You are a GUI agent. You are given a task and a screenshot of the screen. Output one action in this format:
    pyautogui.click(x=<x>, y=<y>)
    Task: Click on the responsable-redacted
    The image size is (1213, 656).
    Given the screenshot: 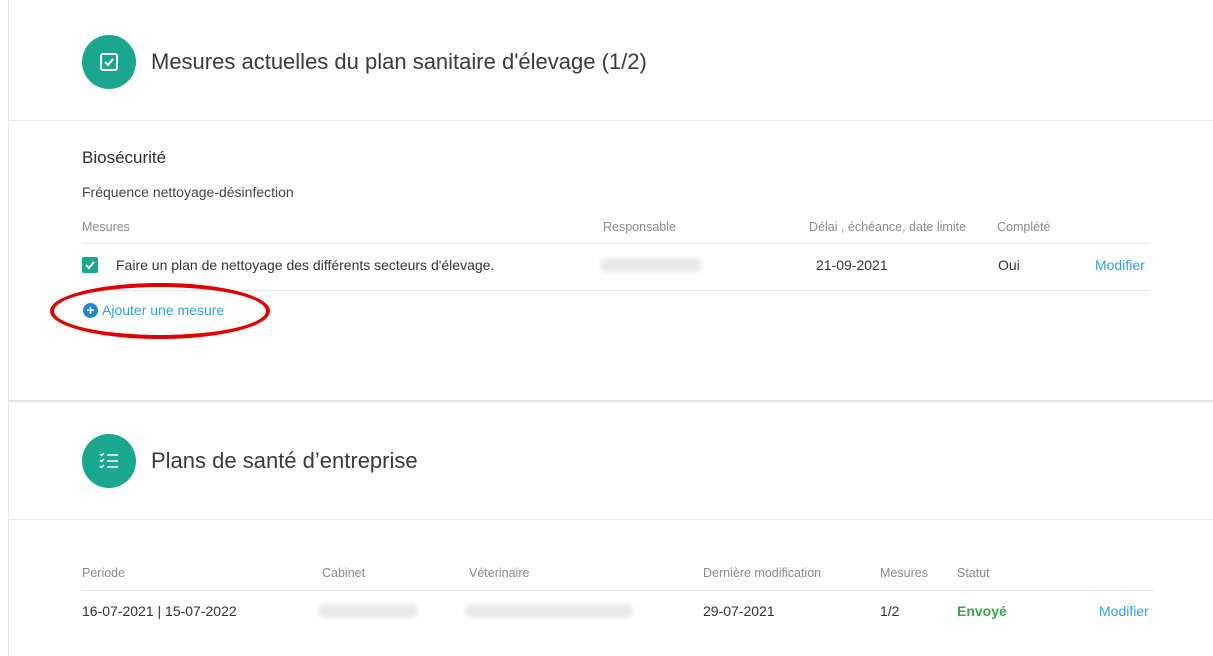 What is the action you would take?
    pyautogui.click(x=651, y=265)
    